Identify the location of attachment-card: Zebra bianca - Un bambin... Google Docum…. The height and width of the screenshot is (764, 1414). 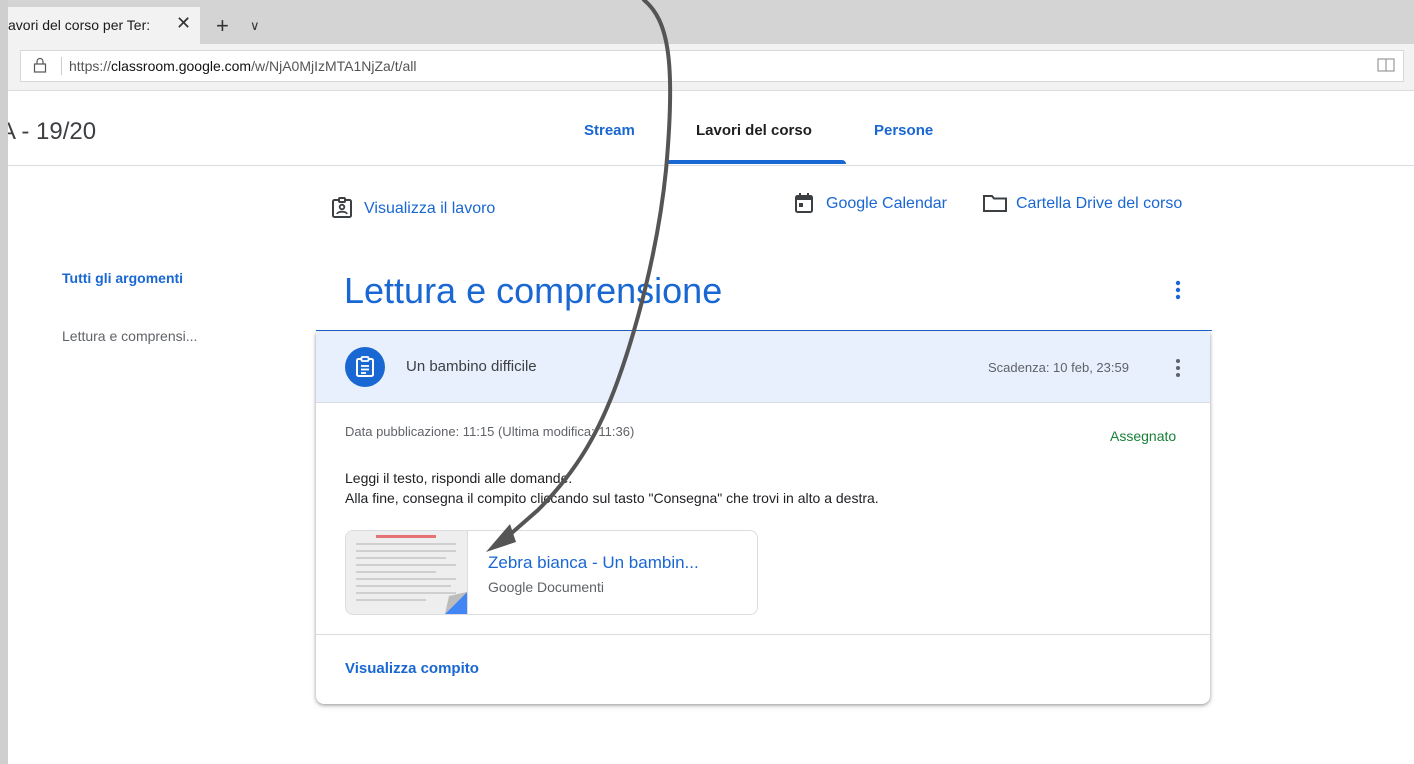
(551, 572).